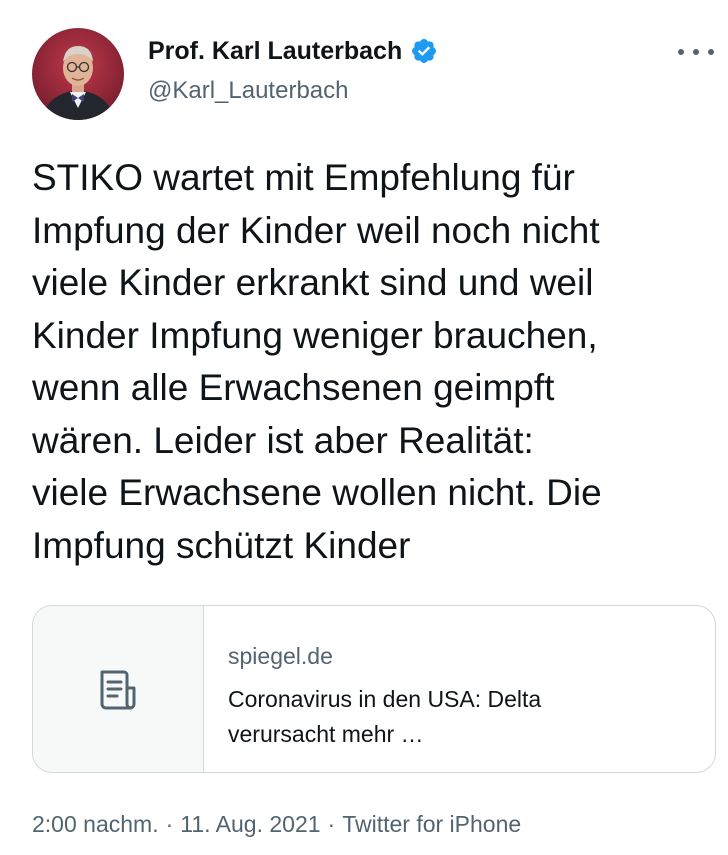 The height and width of the screenshot is (855, 728). What do you see at coordinates (313, 282) in the screenshot?
I see `tweet-text-line: viele Kinder erkrankt sind und weil` at bounding box center [313, 282].